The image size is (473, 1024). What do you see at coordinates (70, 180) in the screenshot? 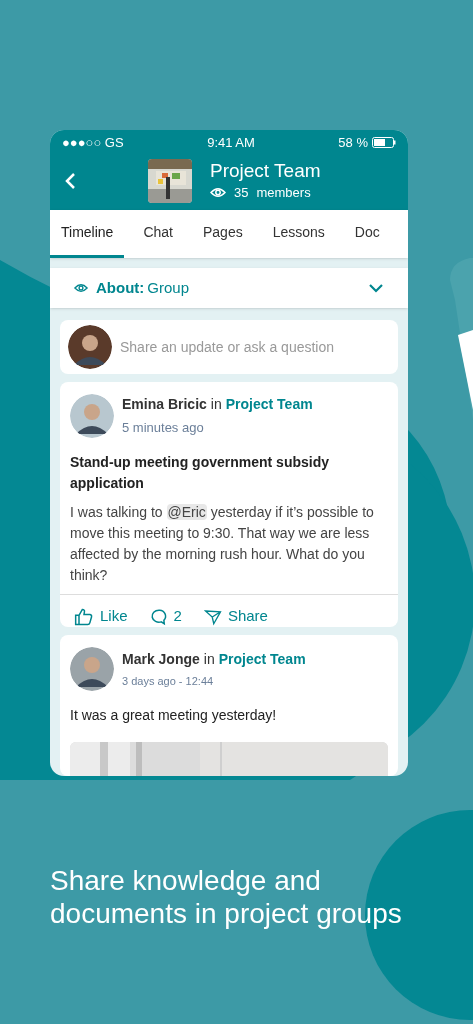
I see `back-icon` at bounding box center [70, 180].